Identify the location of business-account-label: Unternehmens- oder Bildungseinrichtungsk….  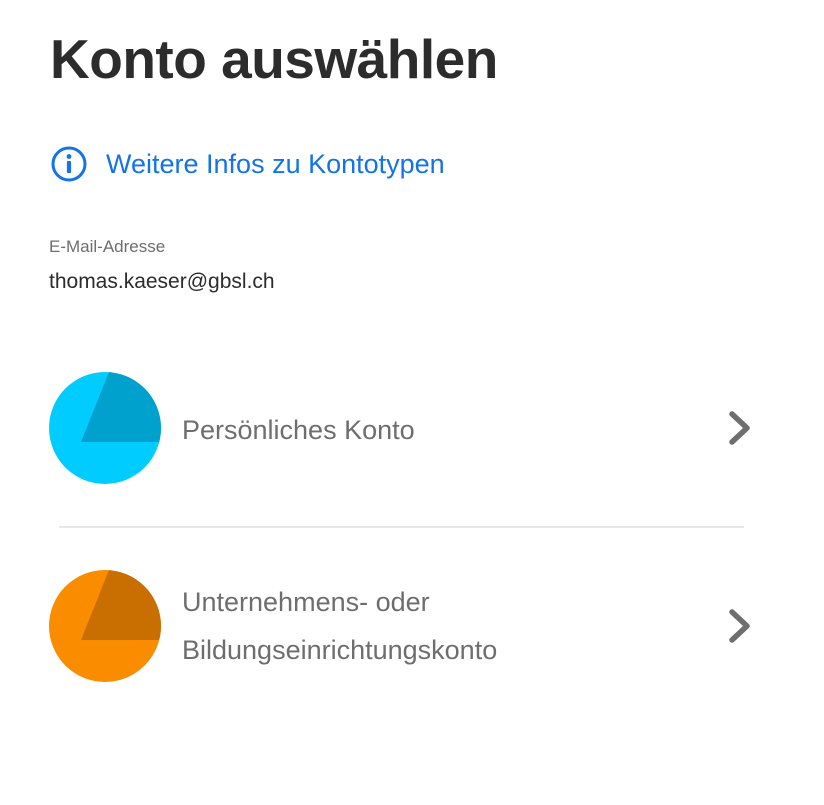
(339, 626).